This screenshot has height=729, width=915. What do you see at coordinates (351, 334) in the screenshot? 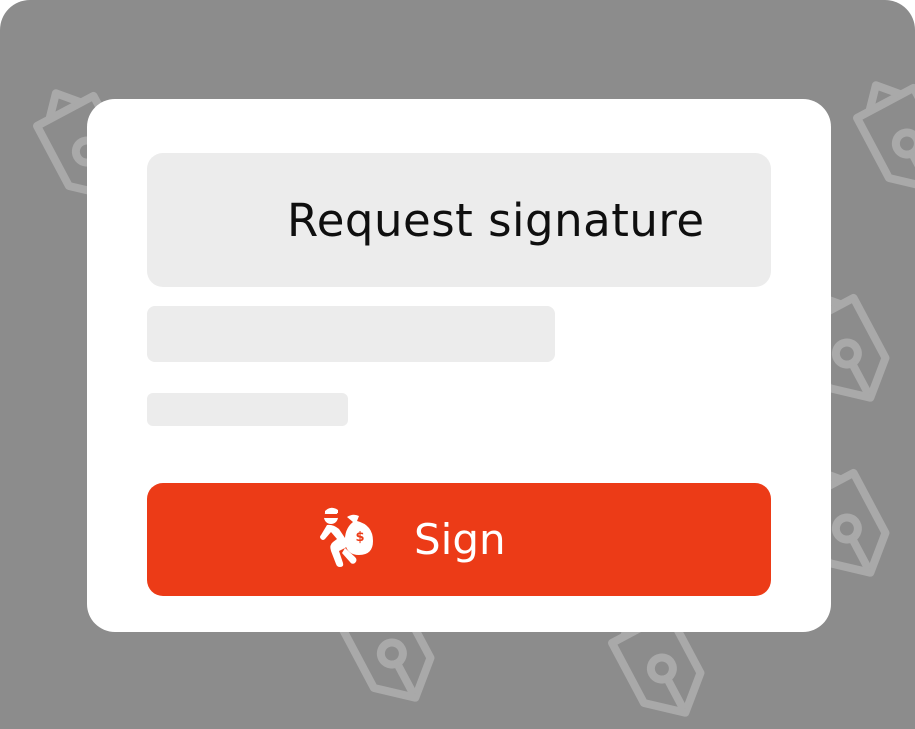
I see `placeholder-line-long` at bounding box center [351, 334].